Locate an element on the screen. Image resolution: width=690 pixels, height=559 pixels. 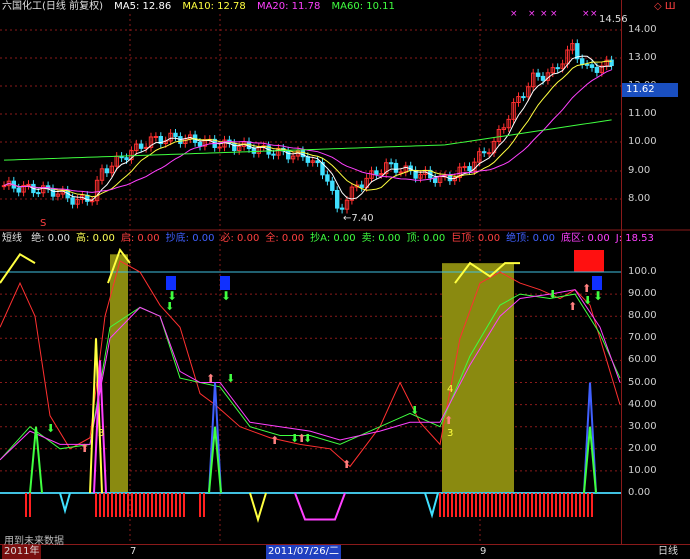
time-axis: 2011年 7 2011/07/26/二 9 日线 is located at coordinates (345, 551).